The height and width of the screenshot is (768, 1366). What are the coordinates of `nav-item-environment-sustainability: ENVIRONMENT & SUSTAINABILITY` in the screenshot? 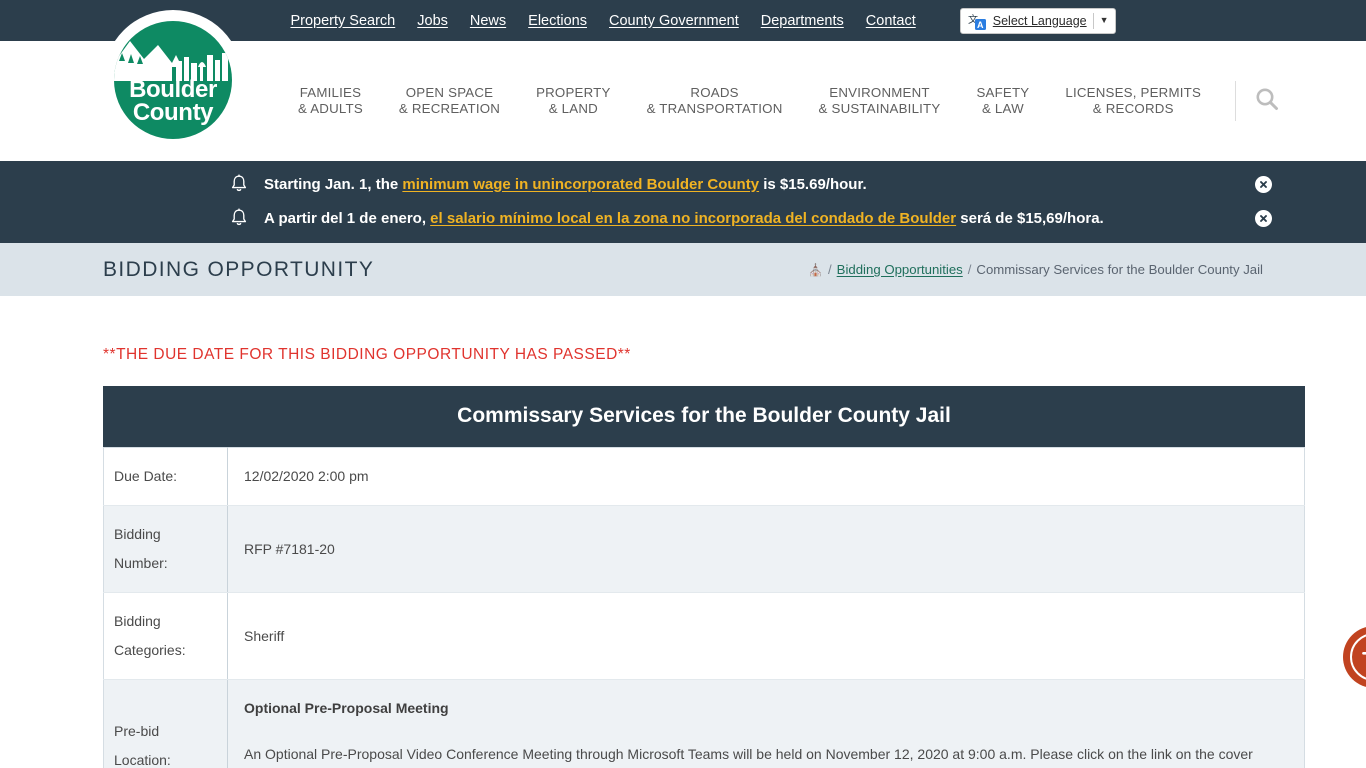 It's located at (880, 101).